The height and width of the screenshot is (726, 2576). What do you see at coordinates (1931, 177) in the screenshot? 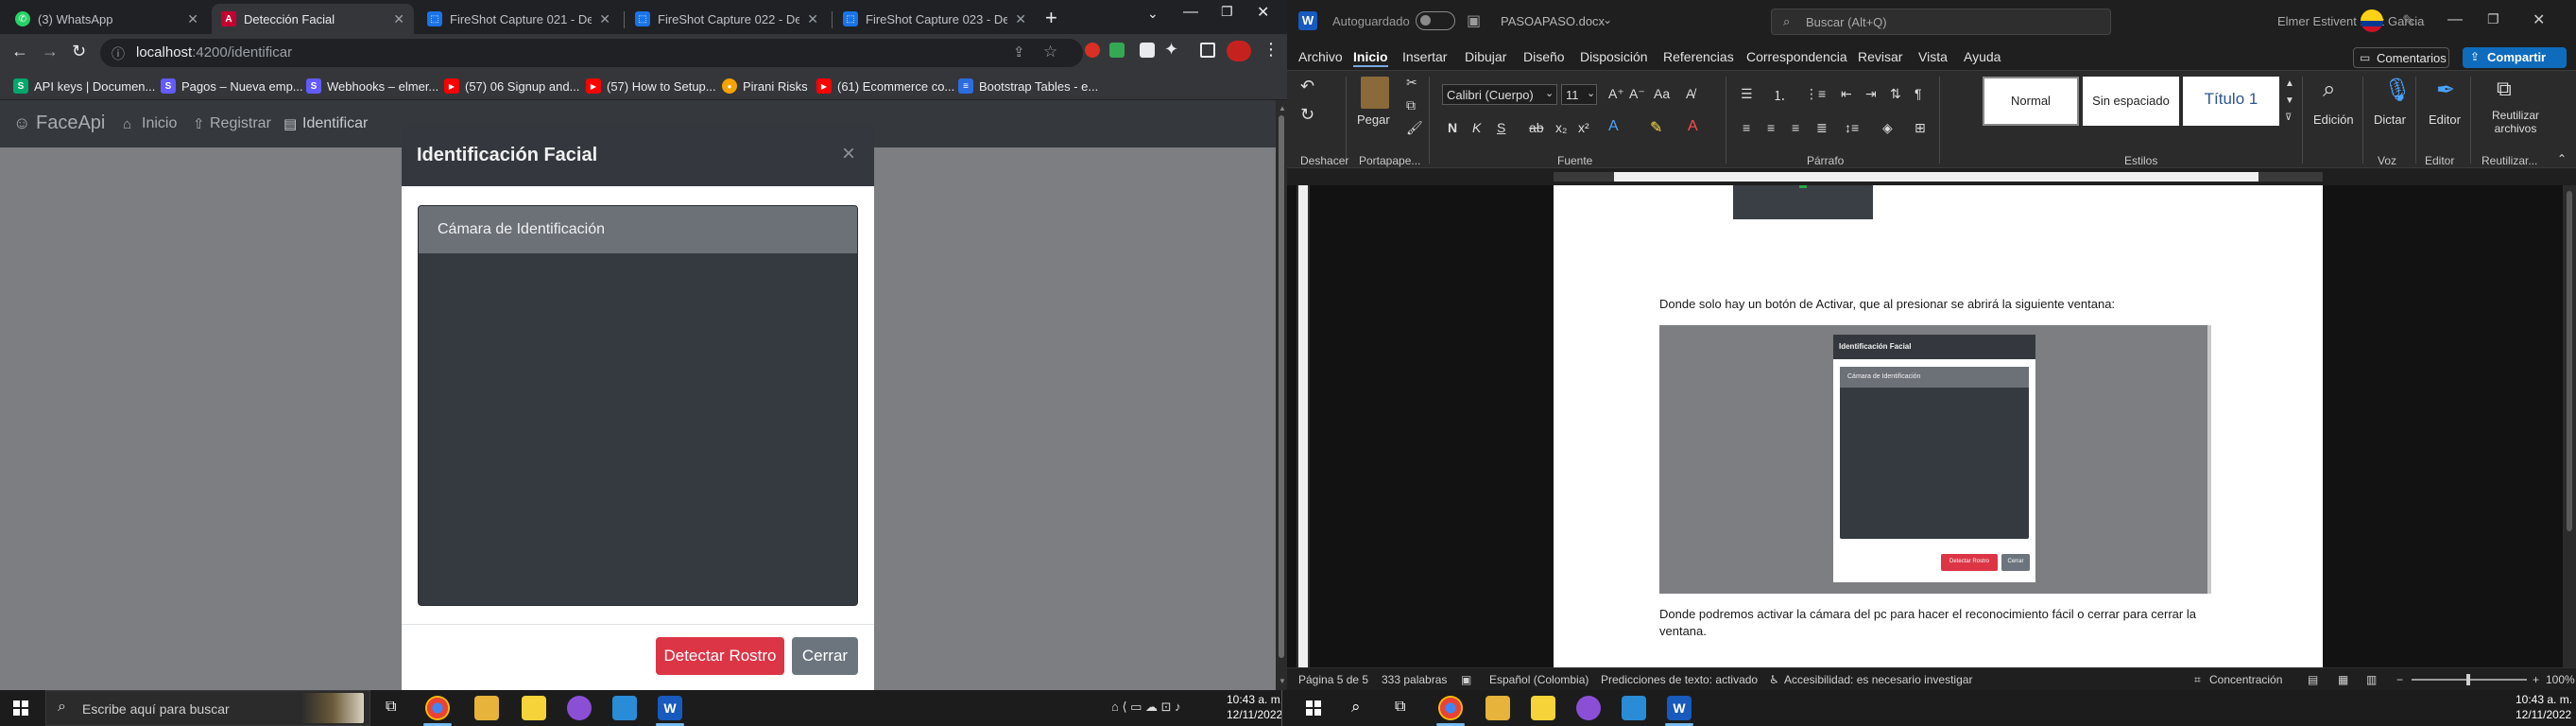
I see `horizontal-ruler` at bounding box center [1931, 177].